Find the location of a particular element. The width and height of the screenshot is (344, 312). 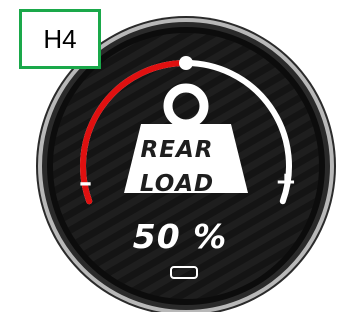

home-button-icon is located at coordinates (184, 272).